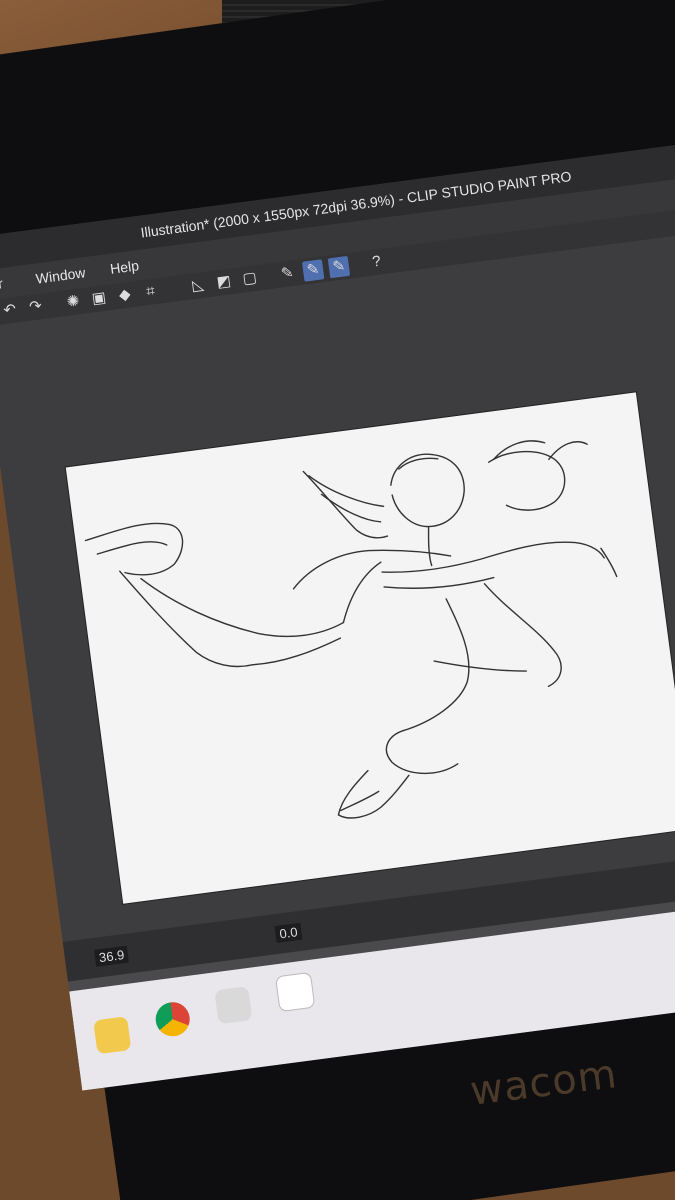  Describe the element at coordinates (233, 1005) in the screenshot. I see `clip-studio-icon` at that location.